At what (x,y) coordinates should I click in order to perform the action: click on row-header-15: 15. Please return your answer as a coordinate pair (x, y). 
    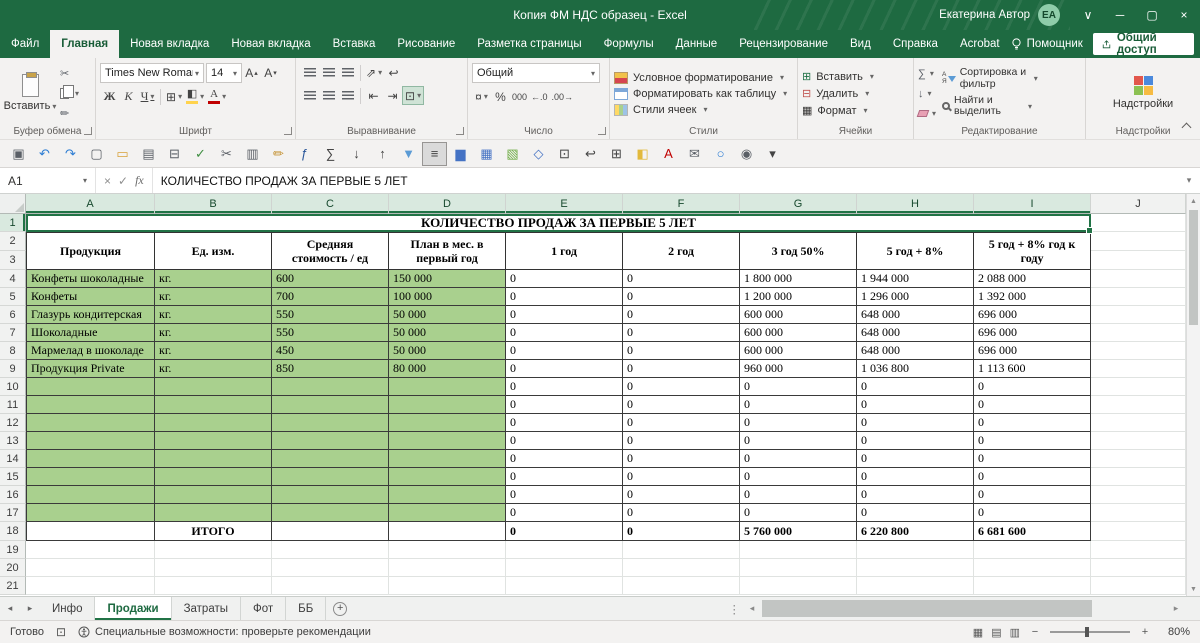
    Looking at the image, I should click on (13, 477).